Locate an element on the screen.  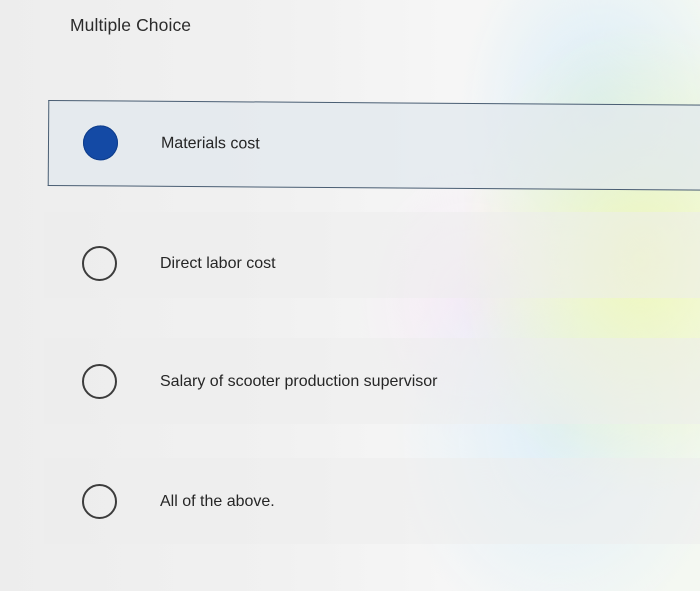
radio-selected-icon is located at coordinates (100, 143).